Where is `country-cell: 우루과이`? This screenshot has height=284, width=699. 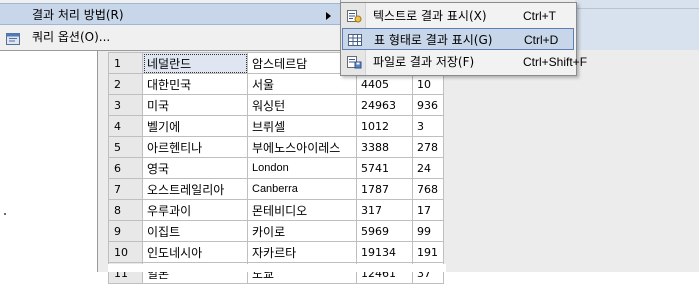
country-cell: 우루과이 is located at coordinates (195, 210).